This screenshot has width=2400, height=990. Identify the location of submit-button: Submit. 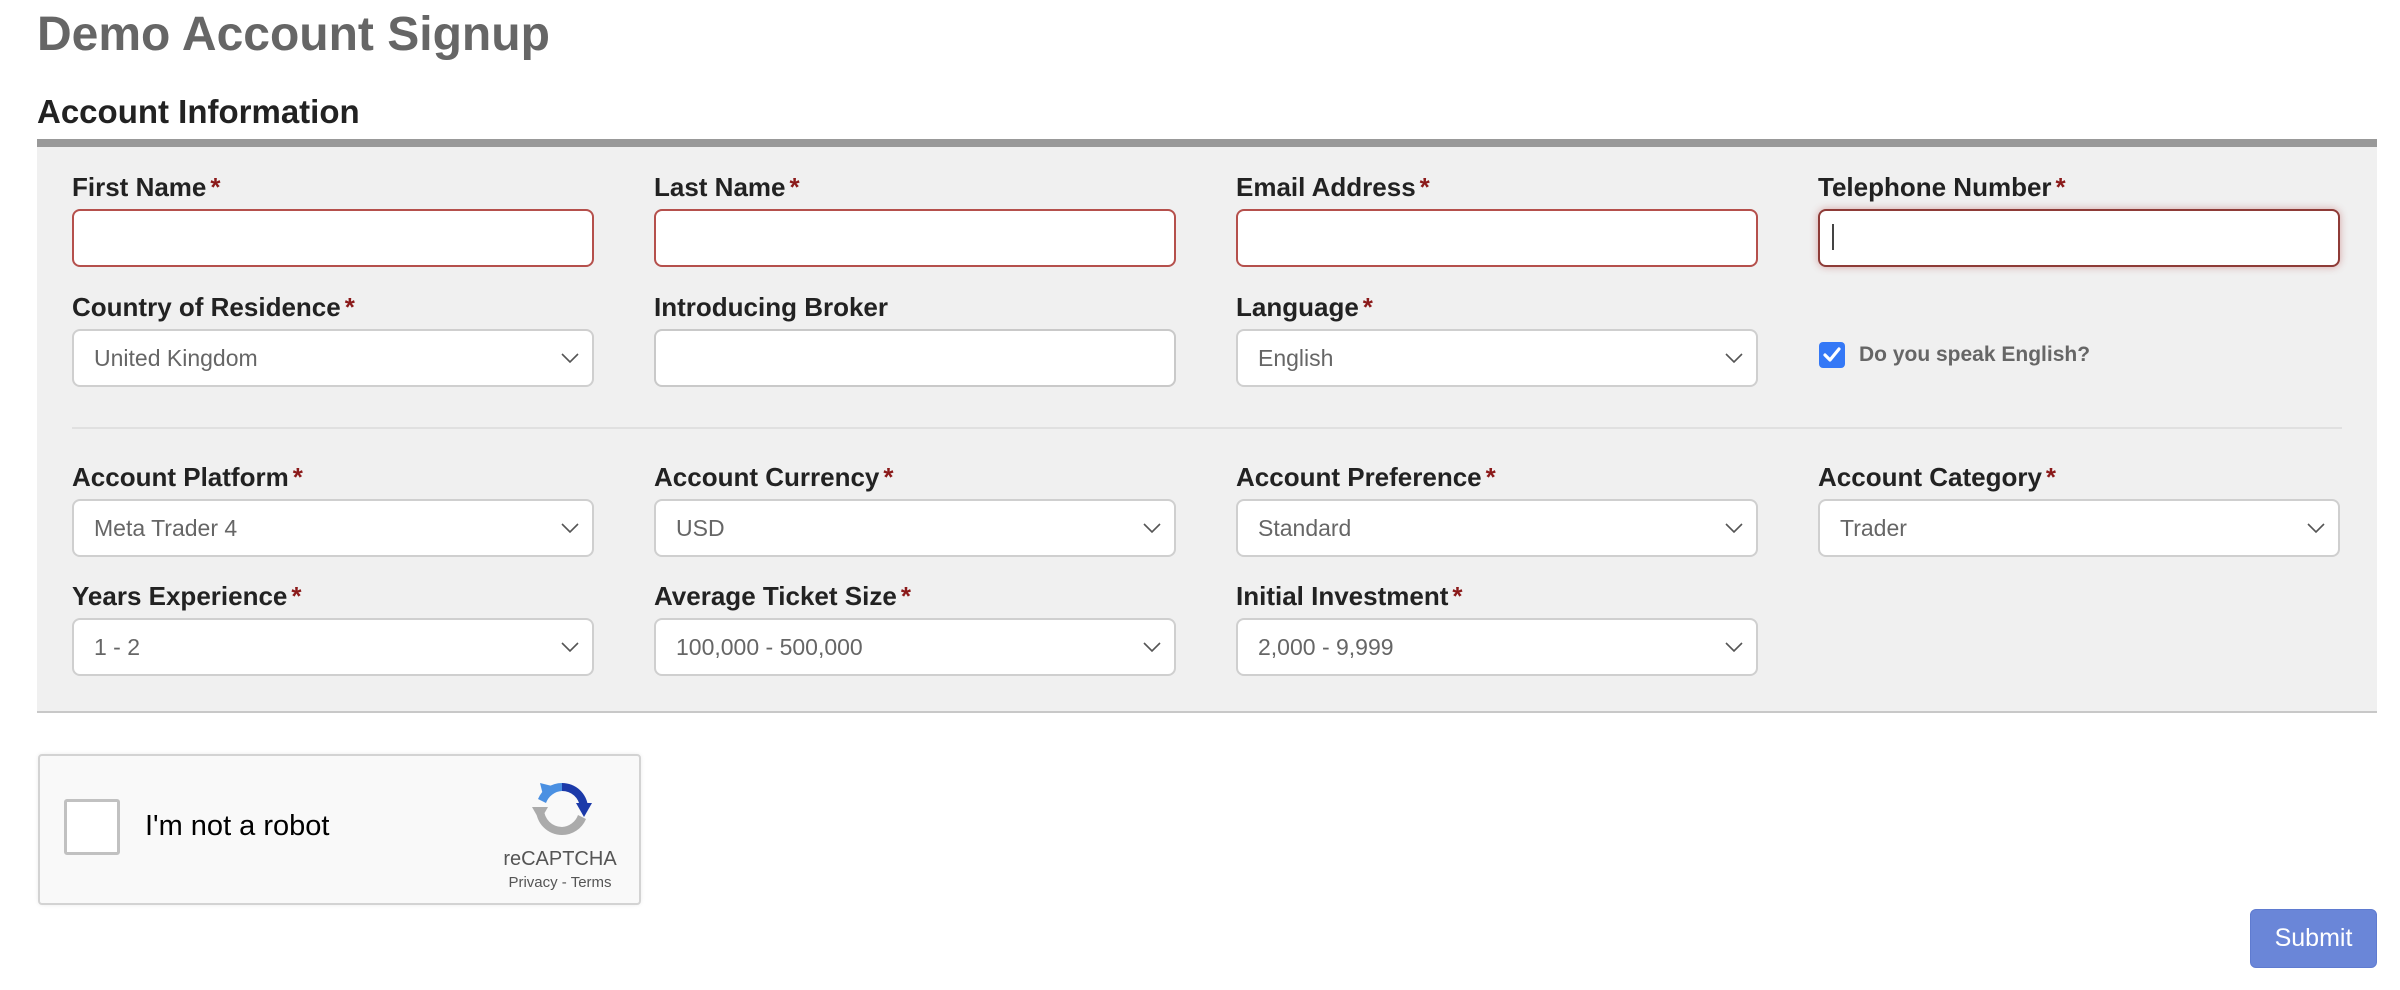
(2313, 938).